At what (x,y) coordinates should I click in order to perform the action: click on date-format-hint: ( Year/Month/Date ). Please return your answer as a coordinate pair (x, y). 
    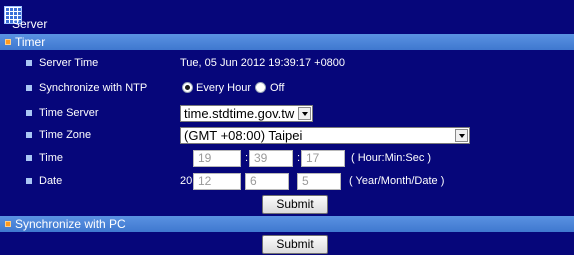
    Looking at the image, I should click on (397, 181).